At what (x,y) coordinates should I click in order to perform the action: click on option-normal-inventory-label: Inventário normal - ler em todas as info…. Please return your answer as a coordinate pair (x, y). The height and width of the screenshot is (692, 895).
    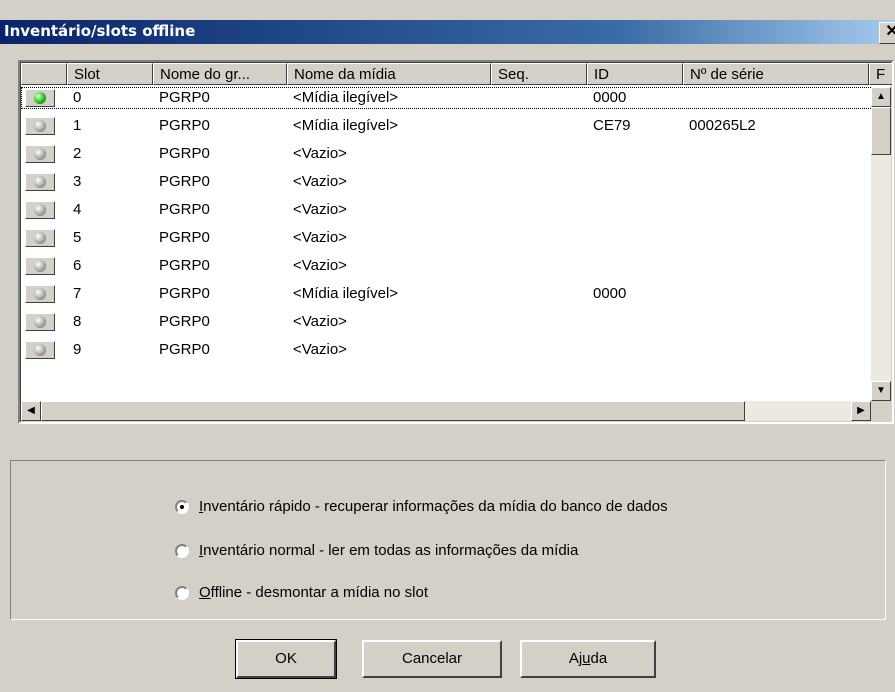
    Looking at the image, I should click on (388, 551).